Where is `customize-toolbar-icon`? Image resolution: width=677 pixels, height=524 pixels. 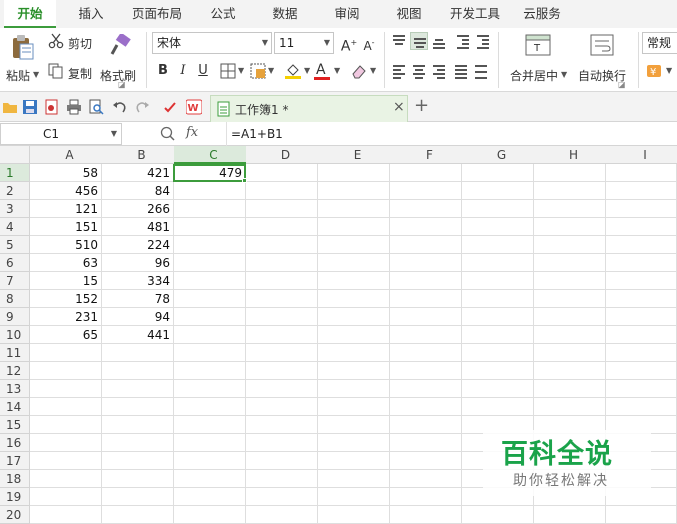
customize-toolbar-icon is located at coordinates (170, 107).